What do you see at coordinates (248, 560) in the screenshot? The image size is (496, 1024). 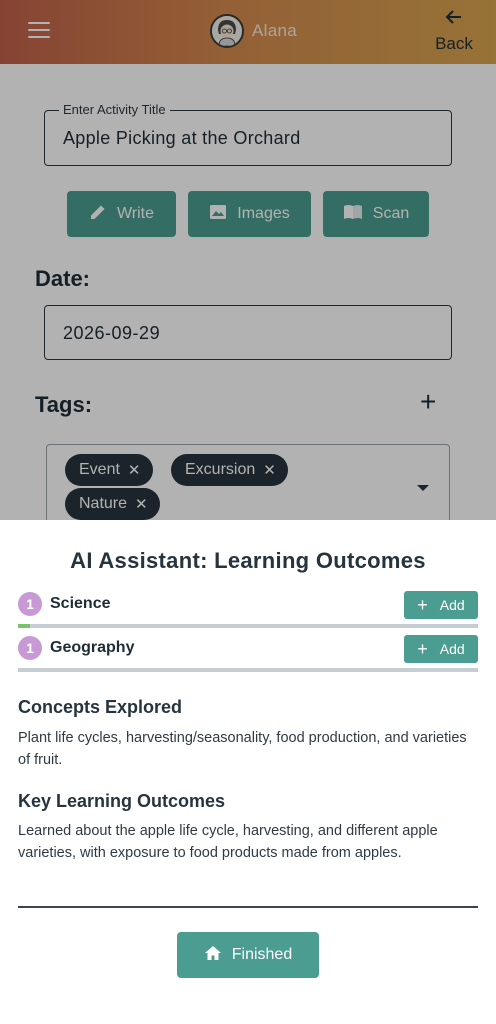 I see `sheet-title: AI Assistant: Learning Outcomes` at bounding box center [248, 560].